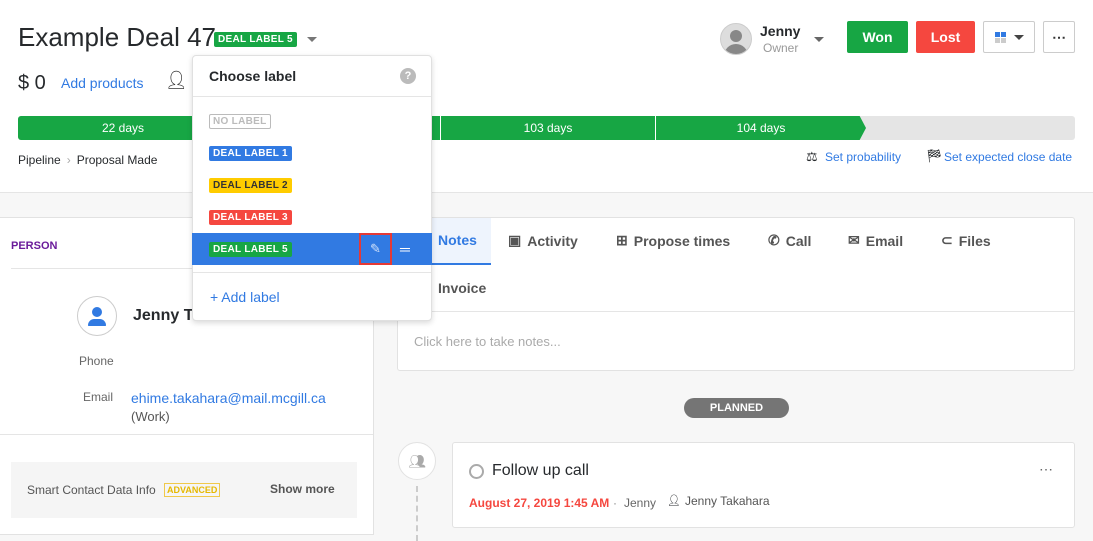 The width and height of the screenshot is (1093, 541). I want to click on envelope-icon: ✉, so click(854, 240).